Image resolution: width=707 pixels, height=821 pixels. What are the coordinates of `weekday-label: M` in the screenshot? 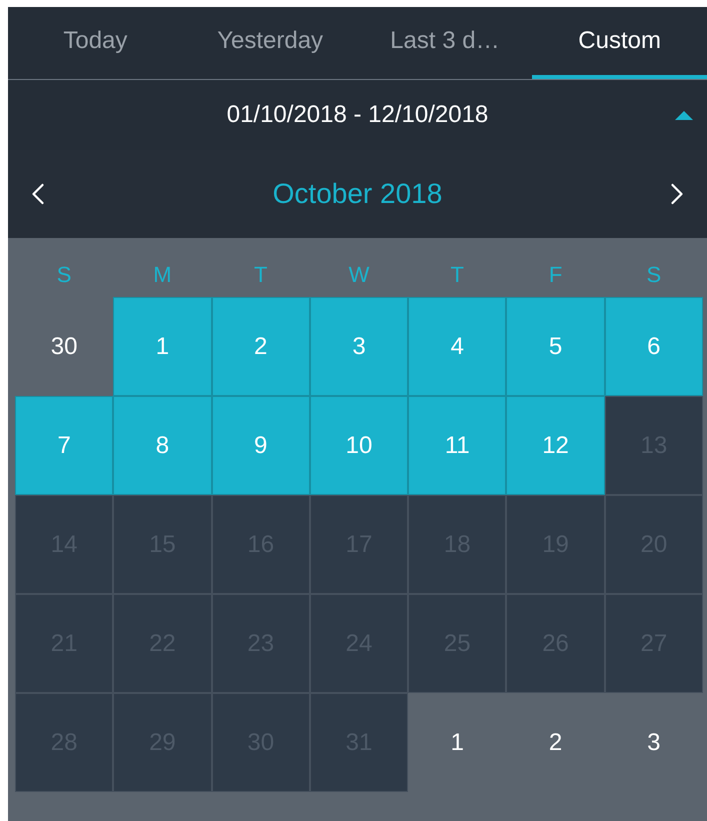 It's located at (162, 275).